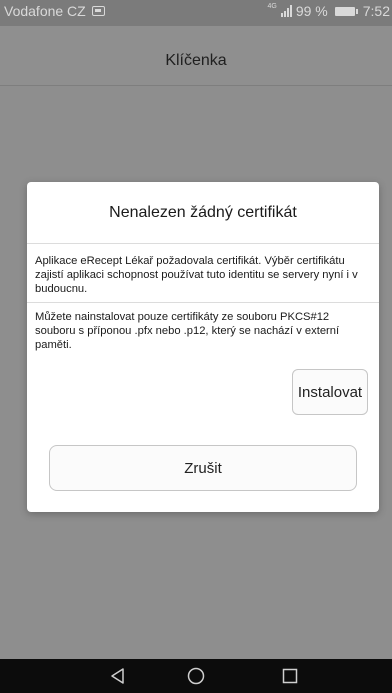  What do you see at coordinates (290, 676) in the screenshot?
I see `recents-icon` at bounding box center [290, 676].